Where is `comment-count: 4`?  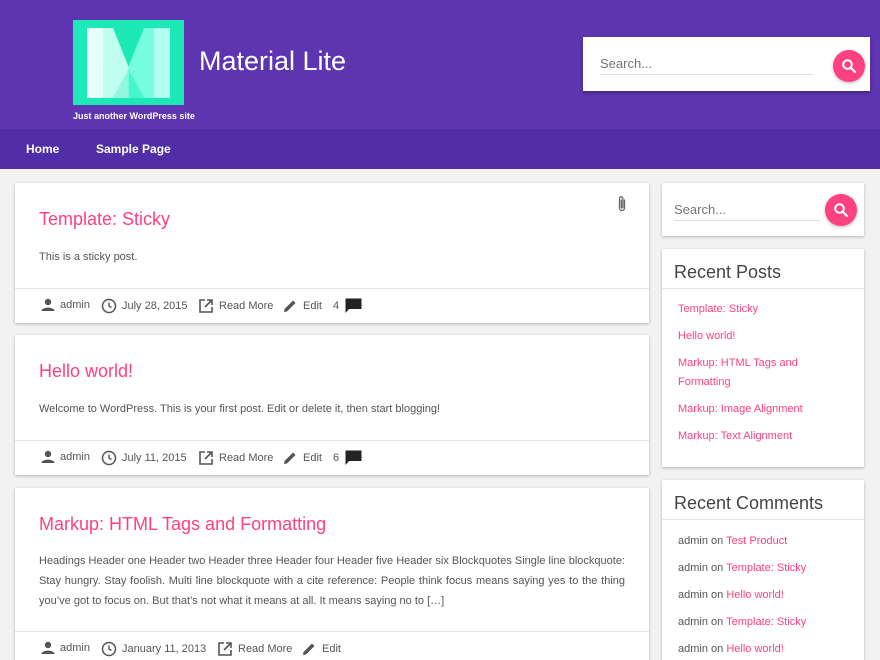 comment-count: 4 is located at coordinates (336, 306).